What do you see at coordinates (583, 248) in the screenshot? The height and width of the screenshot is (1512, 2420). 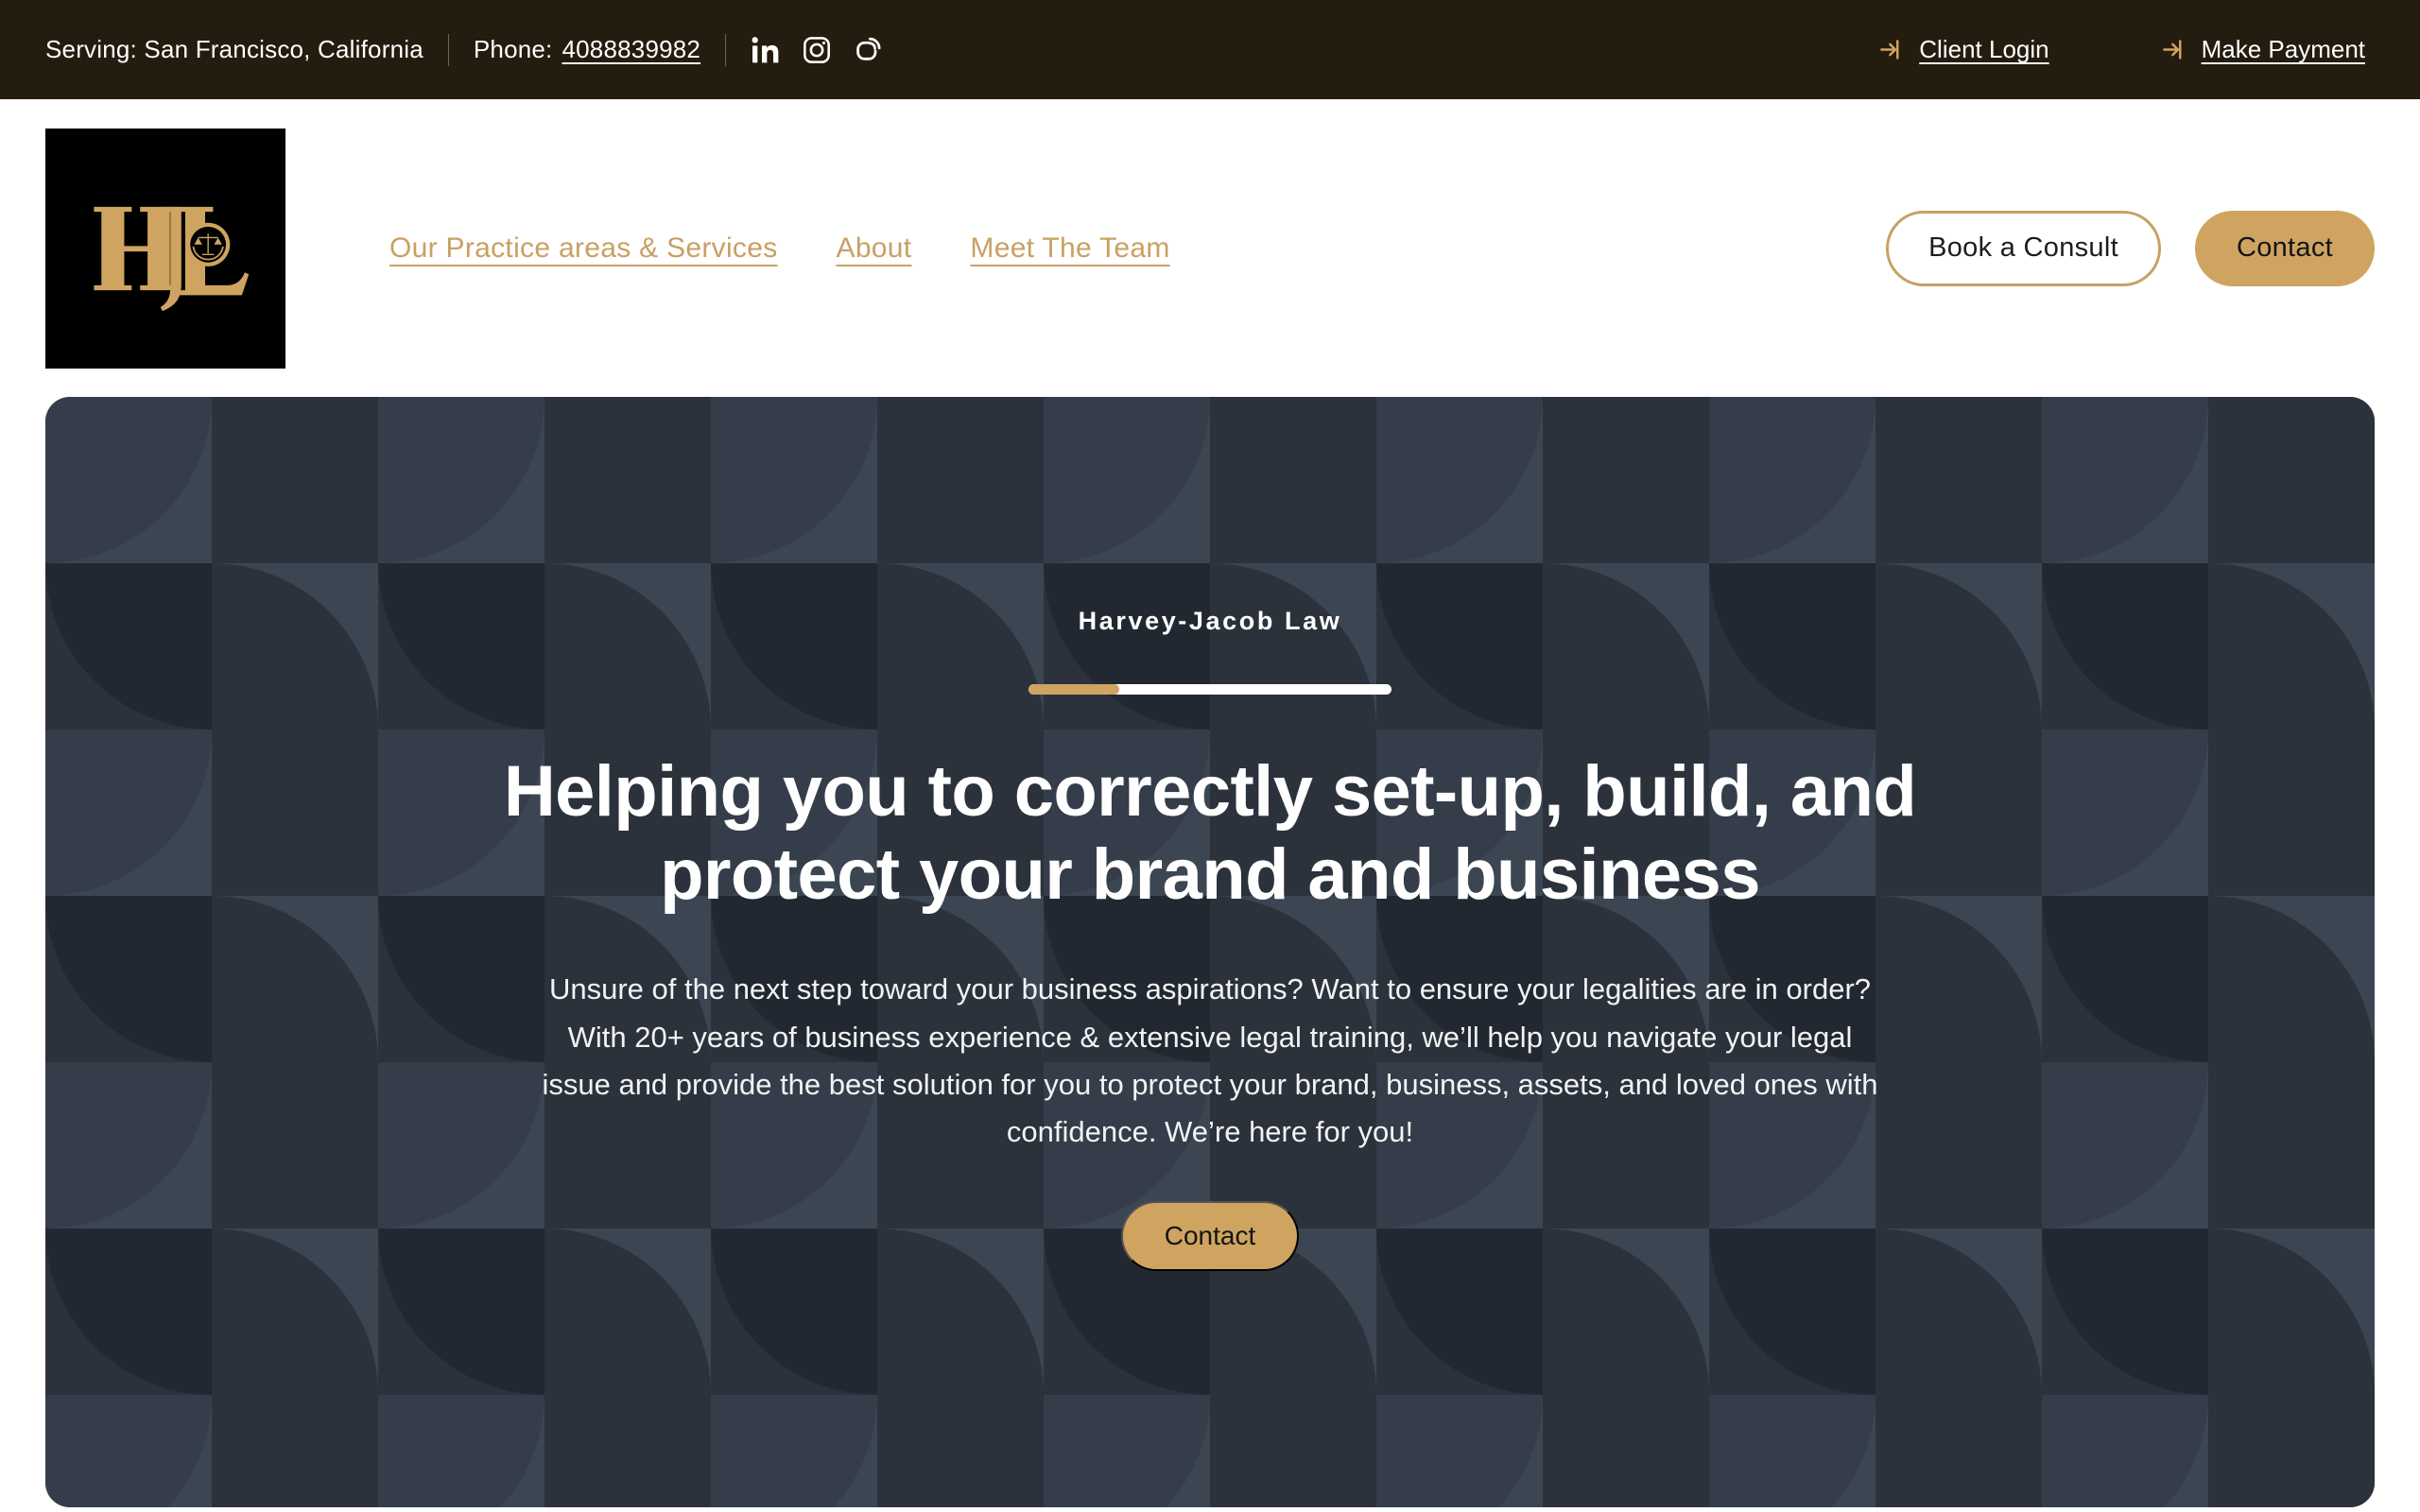 I see `nav-item-practice-areas: Our Practice areas & Services` at bounding box center [583, 248].